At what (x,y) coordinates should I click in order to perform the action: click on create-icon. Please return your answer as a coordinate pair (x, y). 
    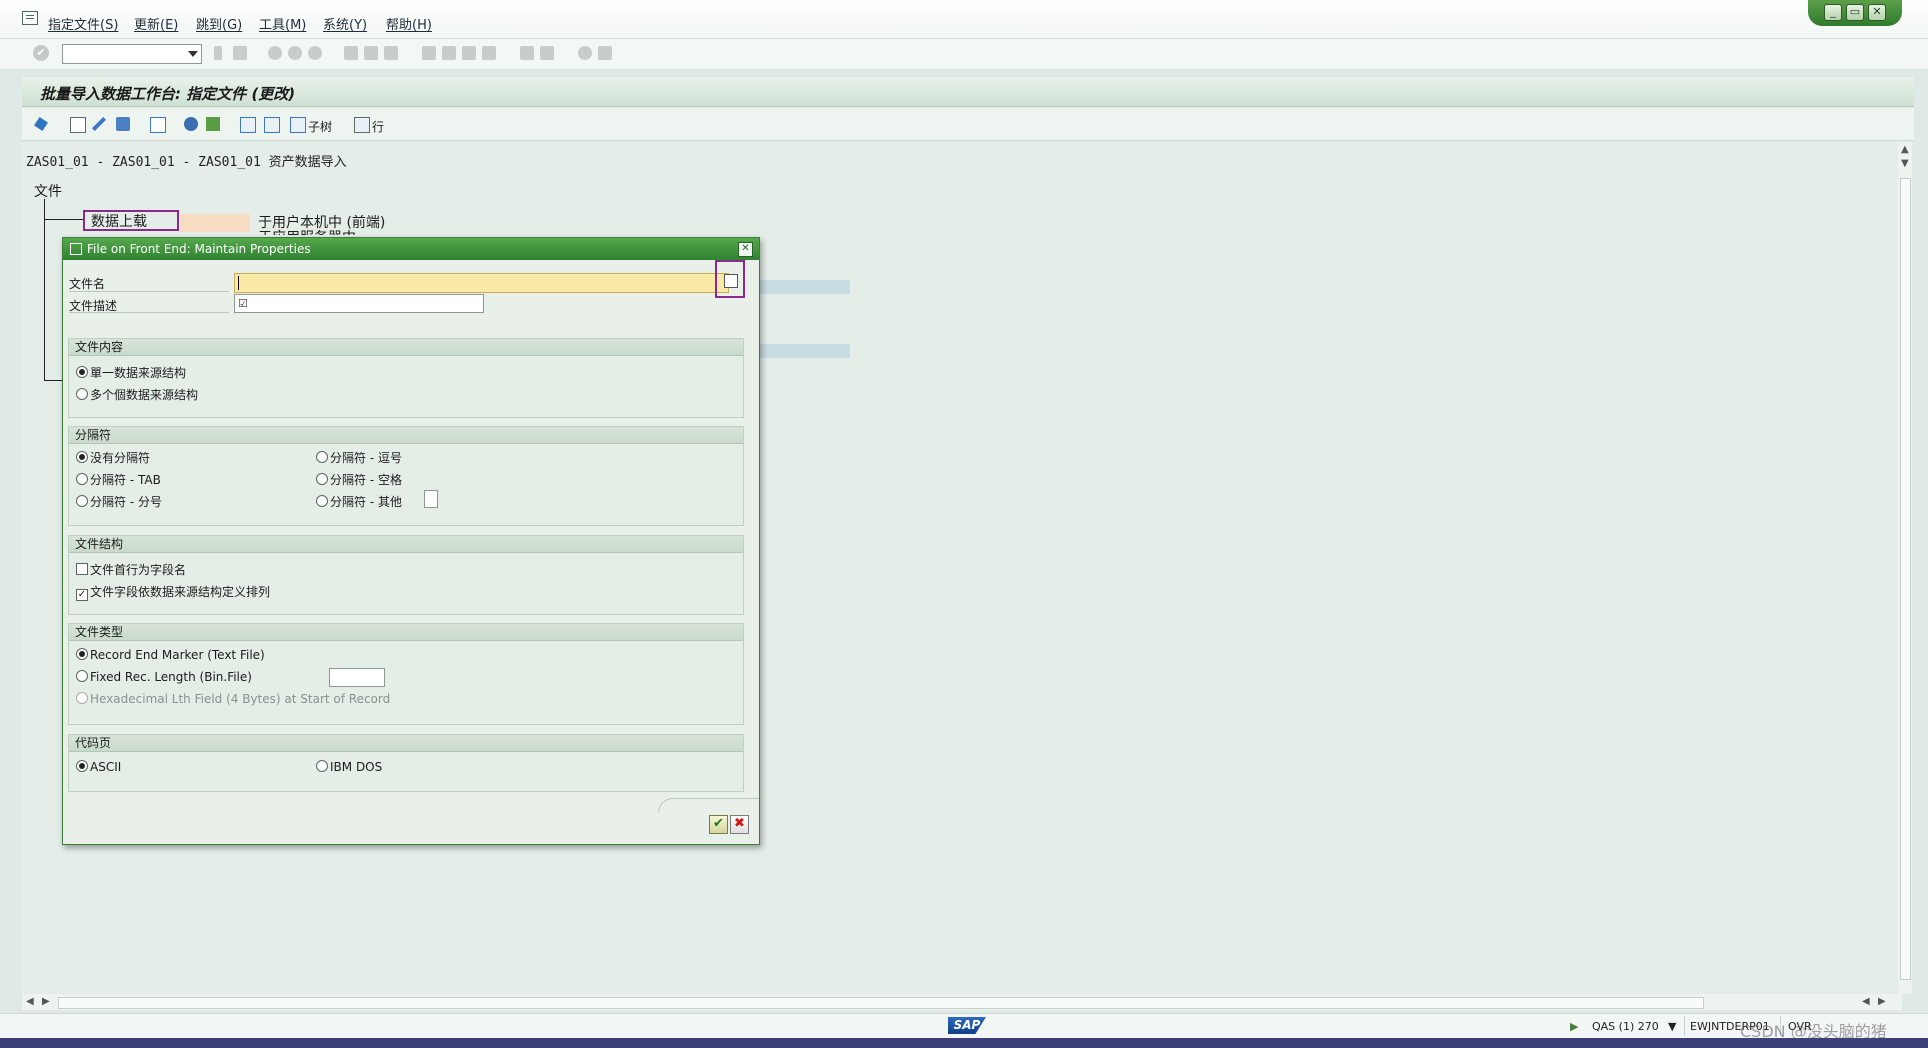
    Looking at the image, I should click on (78, 125).